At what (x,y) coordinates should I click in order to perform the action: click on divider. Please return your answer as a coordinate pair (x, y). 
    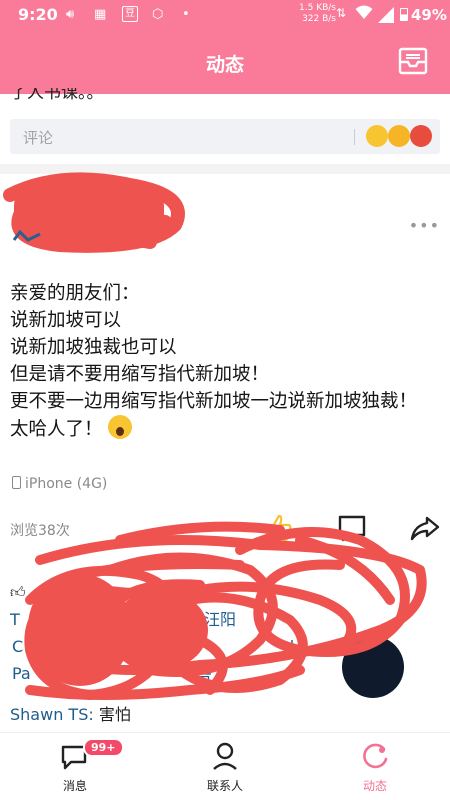
    Looking at the image, I should click on (354, 137).